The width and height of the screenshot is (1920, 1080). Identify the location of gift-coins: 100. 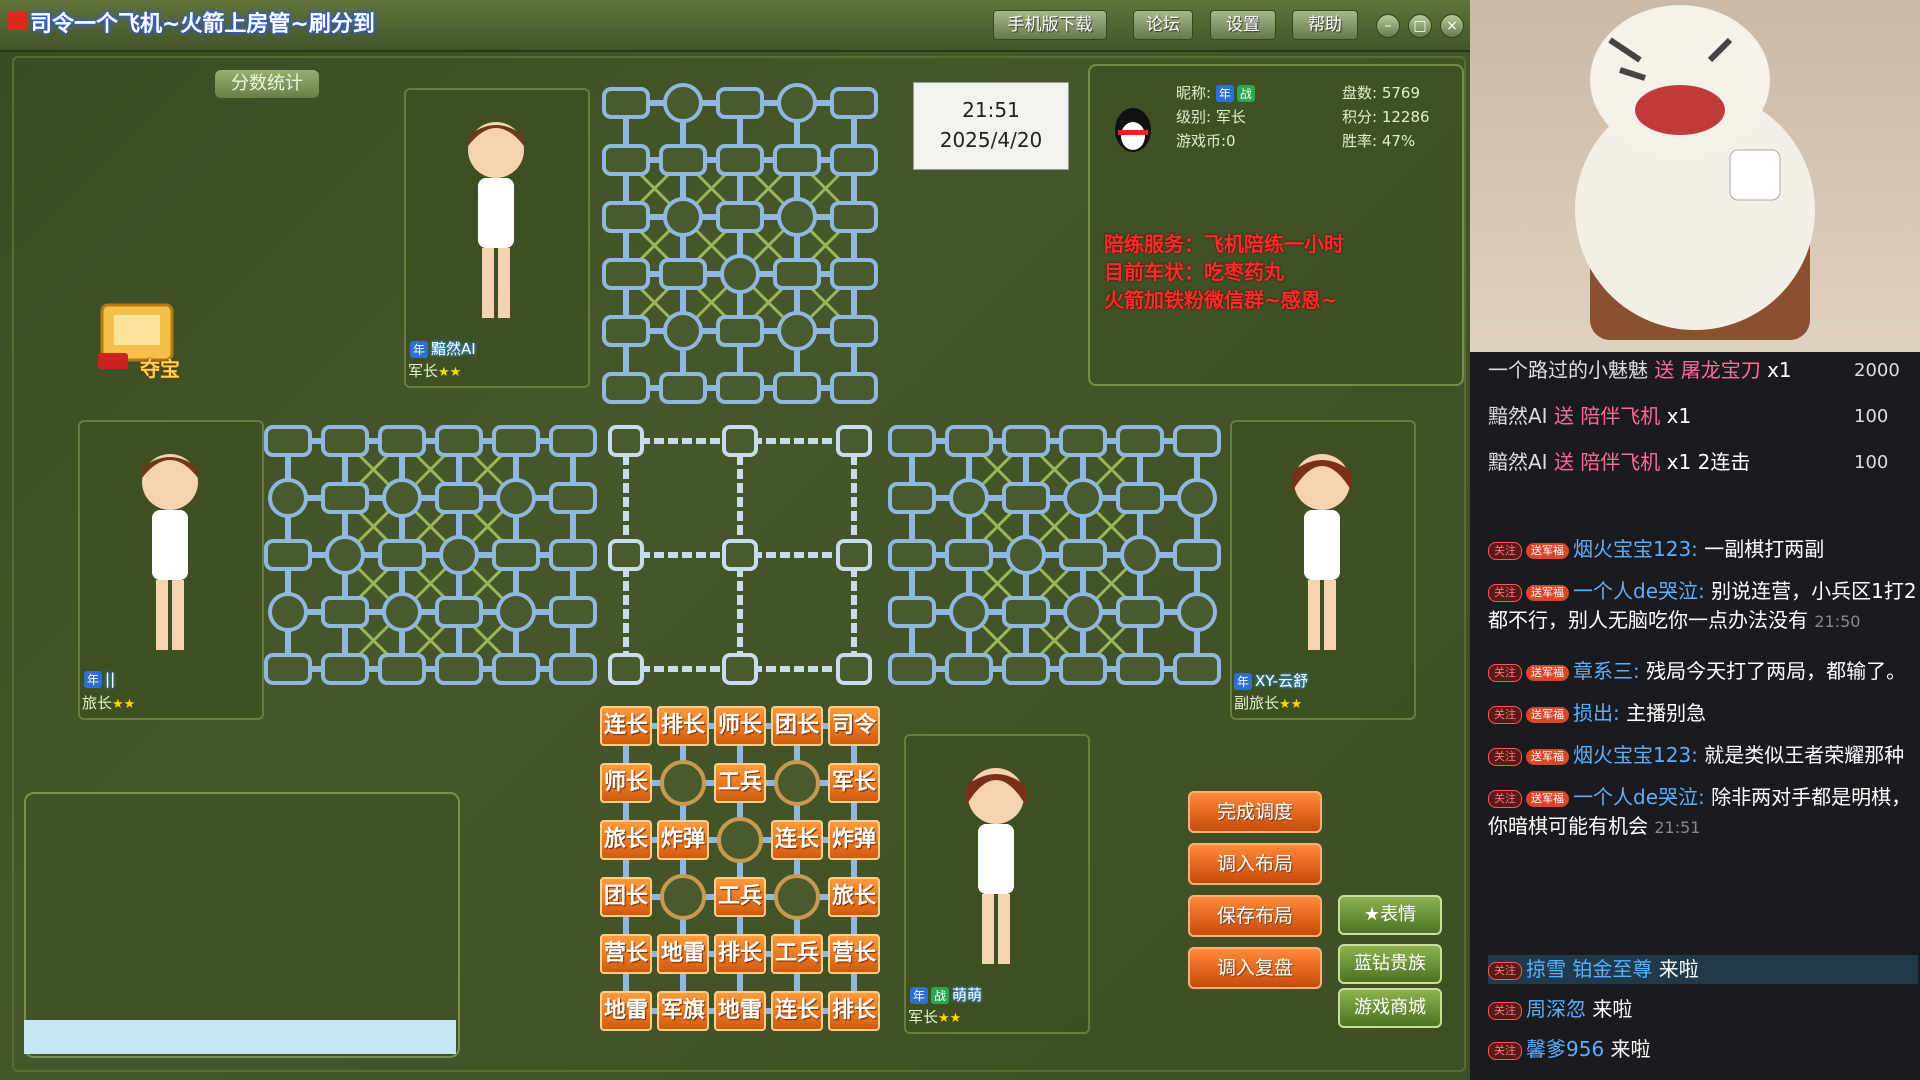
(1871, 462).